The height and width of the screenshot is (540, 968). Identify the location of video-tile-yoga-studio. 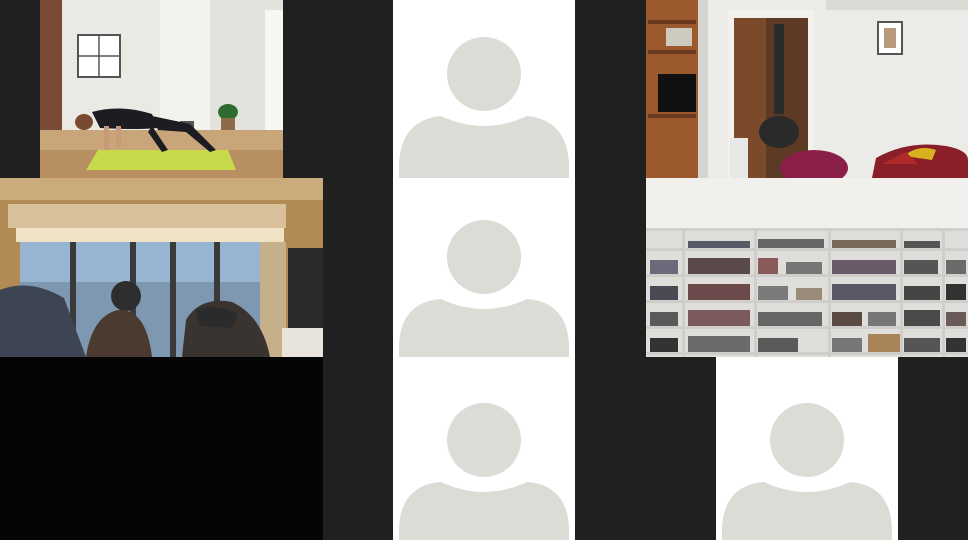
(161, 89).